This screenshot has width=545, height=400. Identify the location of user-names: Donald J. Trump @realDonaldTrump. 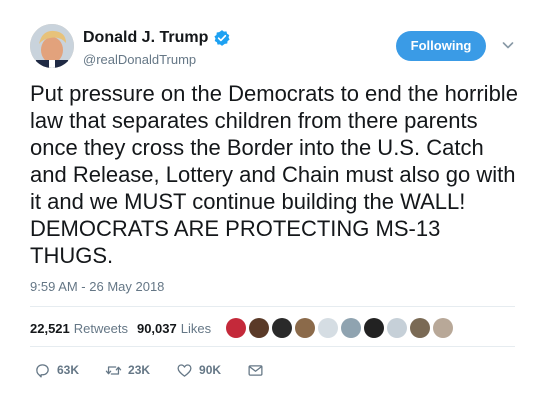
(157, 47).